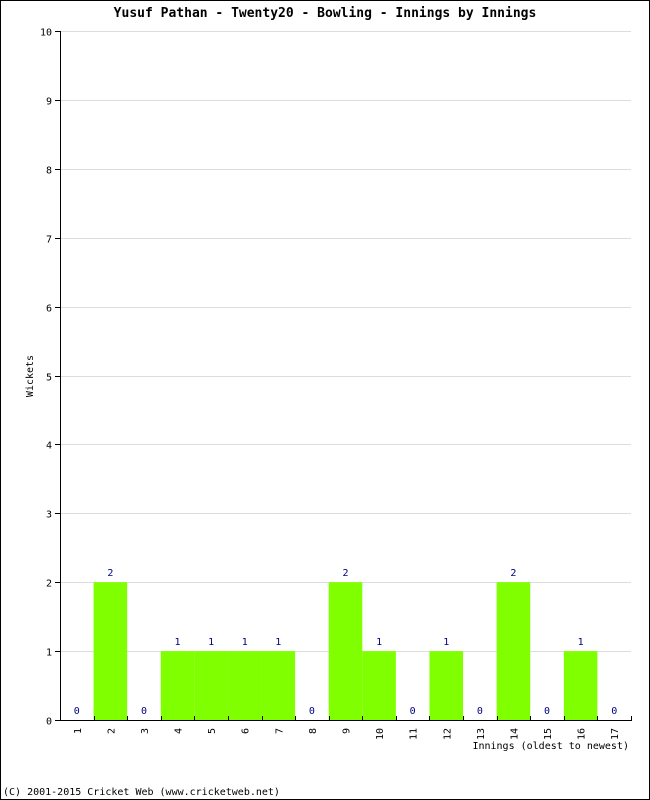 The height and width of the screenshot is (800, 650). Describe the element at coordinates (49, 309) in the screenshot. I see `y-tick-label: 6` at that location.